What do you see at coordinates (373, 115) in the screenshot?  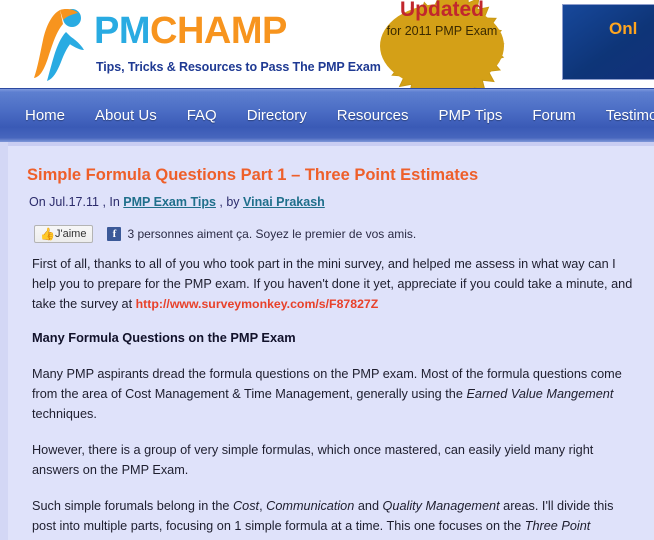 I see `nav-item-resources: Resources` at bounding box center [373, 115].